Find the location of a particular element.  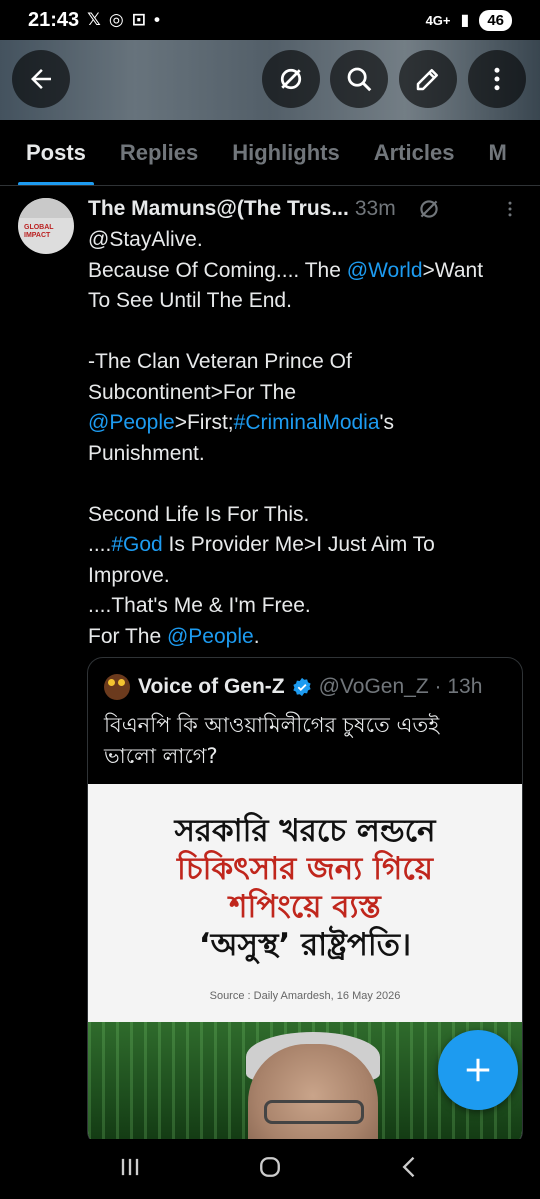

post-text-segment: For The is located at coordinates (127, 636).